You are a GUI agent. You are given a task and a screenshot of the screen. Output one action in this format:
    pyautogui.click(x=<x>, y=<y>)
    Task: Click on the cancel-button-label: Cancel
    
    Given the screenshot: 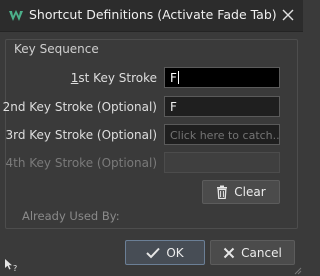 What is the action you would take?
    pyautogui.click(x=261, y=252)
    